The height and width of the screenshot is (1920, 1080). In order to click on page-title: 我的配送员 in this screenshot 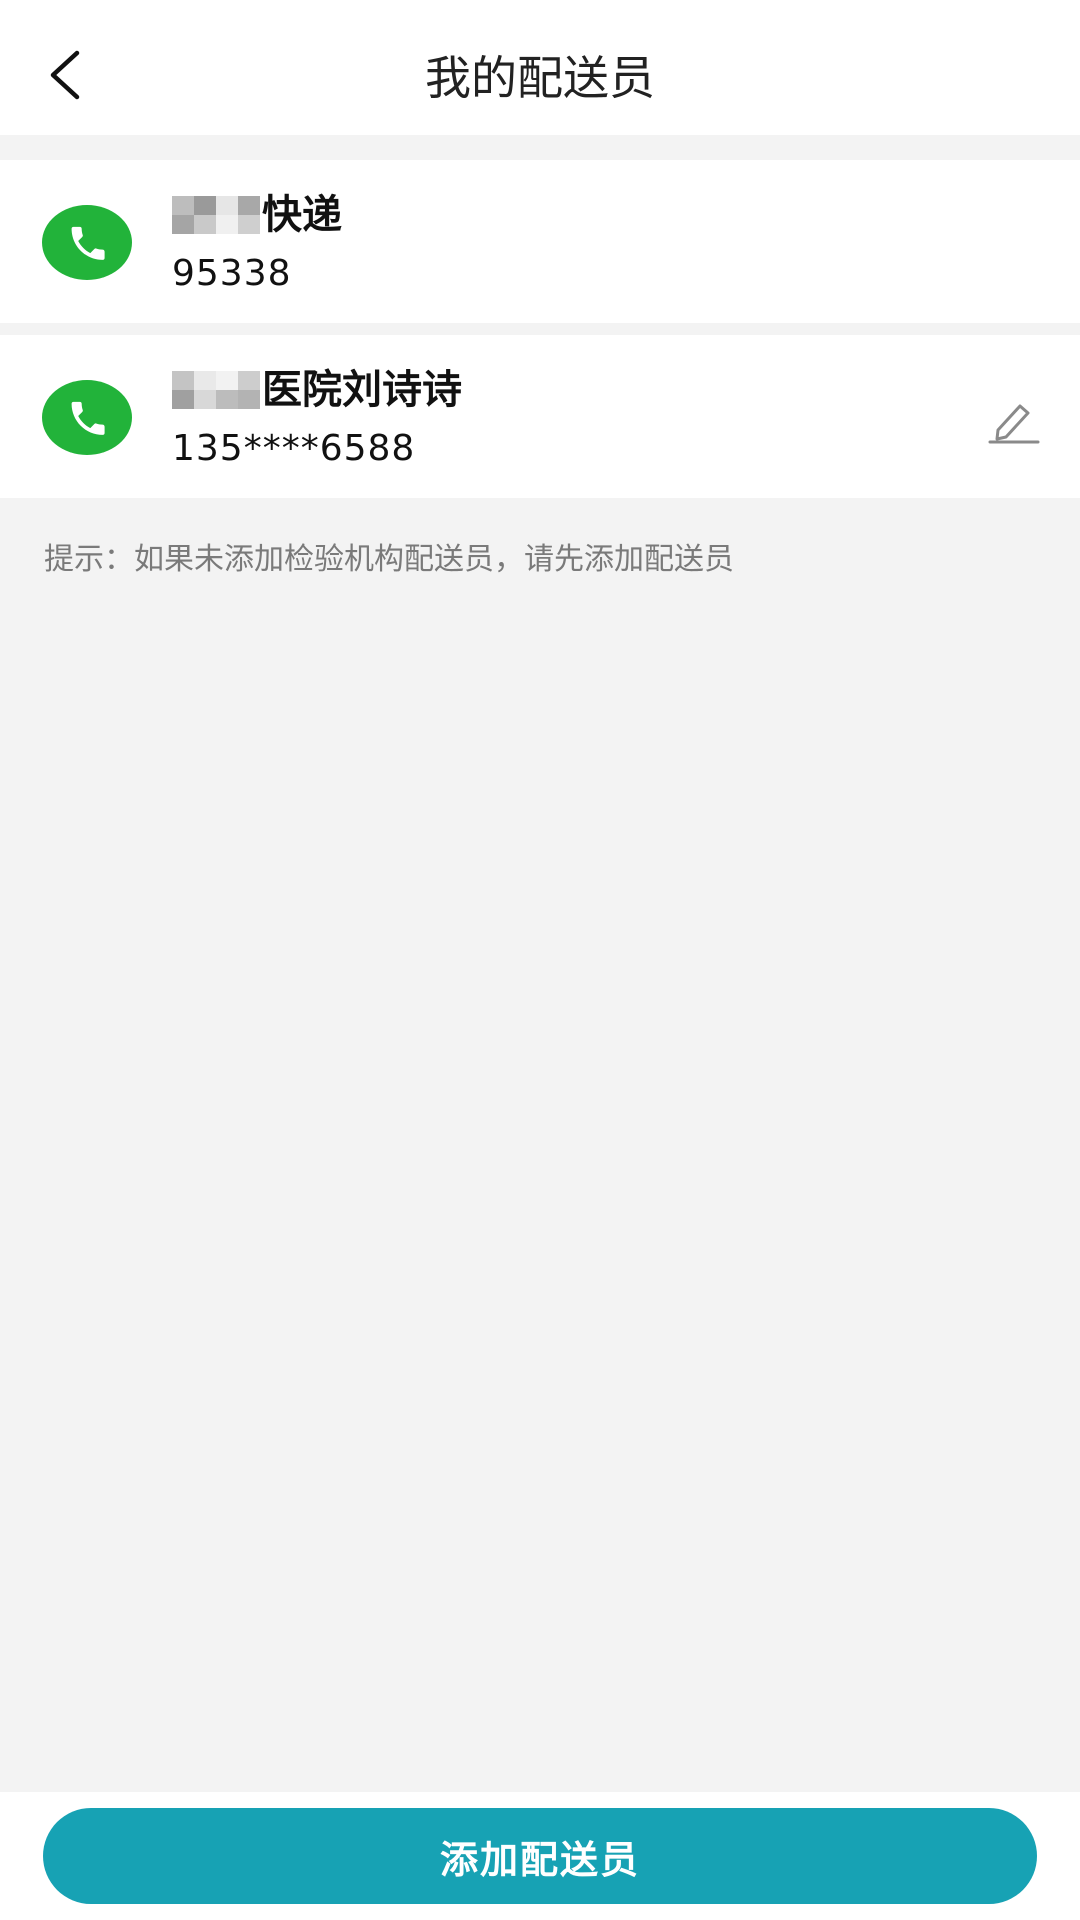, I will do `click(540, 78)`.